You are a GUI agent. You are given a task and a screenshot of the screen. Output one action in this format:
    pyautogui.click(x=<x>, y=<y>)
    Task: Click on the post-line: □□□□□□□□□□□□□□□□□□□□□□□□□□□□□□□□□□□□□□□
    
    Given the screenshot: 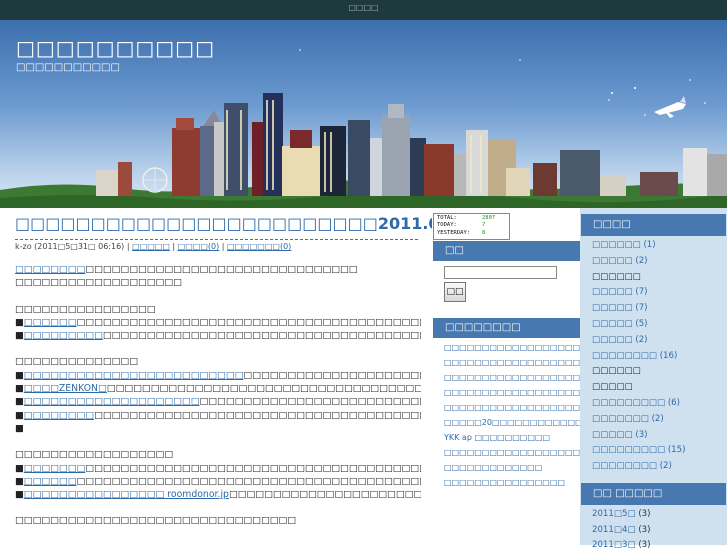 What is the action you would take?
    pyautogui.click(x=218, y=269)
    